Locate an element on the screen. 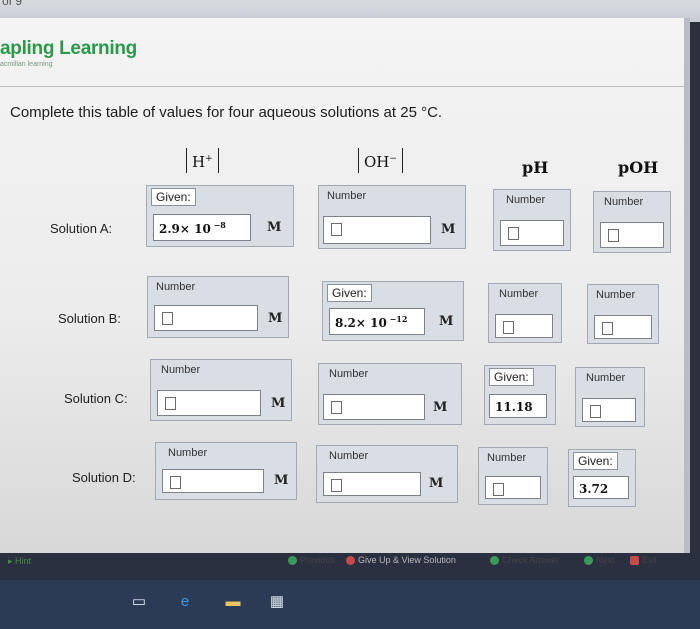 This screenshot has width=700, height=629. give-up-icon is located at coordinates (350, 560).